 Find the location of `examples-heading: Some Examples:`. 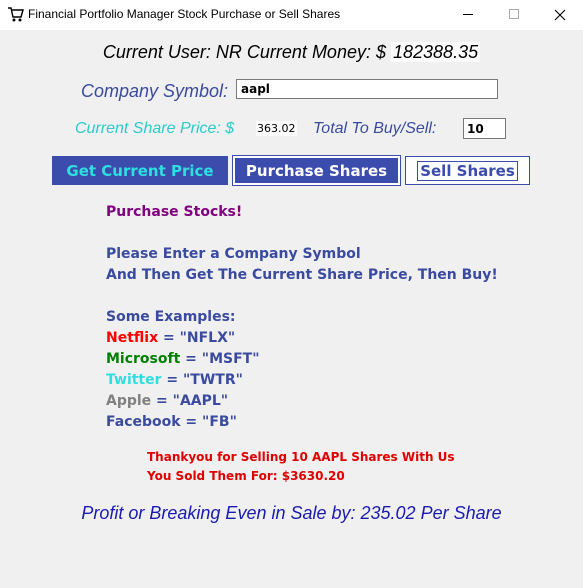

examples-heading: Some Examples: is located at coordinates (171, 317).